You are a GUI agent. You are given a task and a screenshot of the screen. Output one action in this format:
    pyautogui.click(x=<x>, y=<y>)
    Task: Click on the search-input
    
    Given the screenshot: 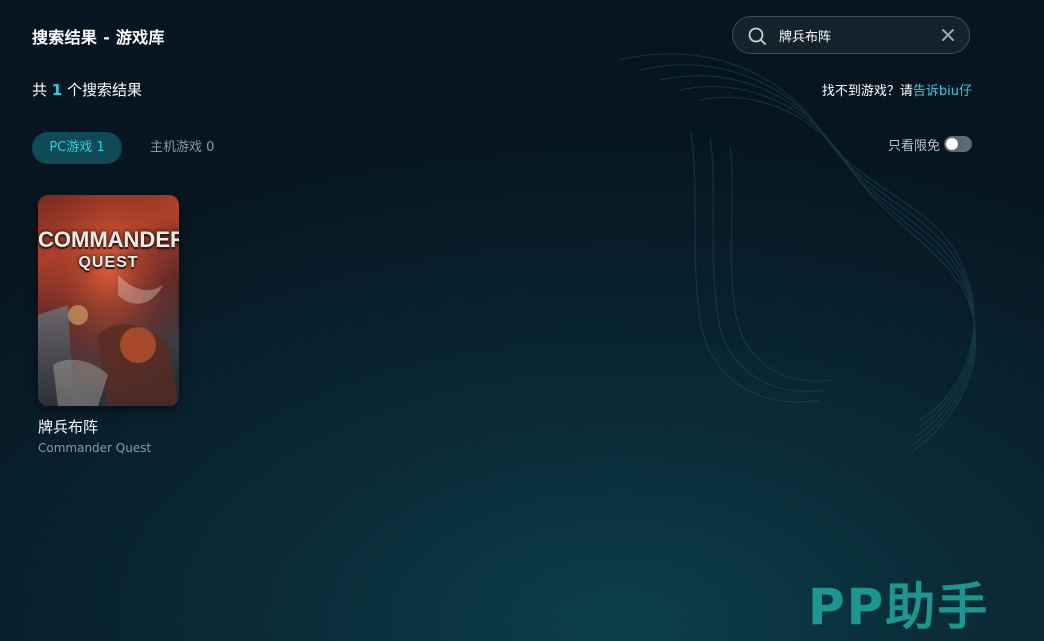 What is the action you would take?
    pyautogui.click(x=854, y=35)
    